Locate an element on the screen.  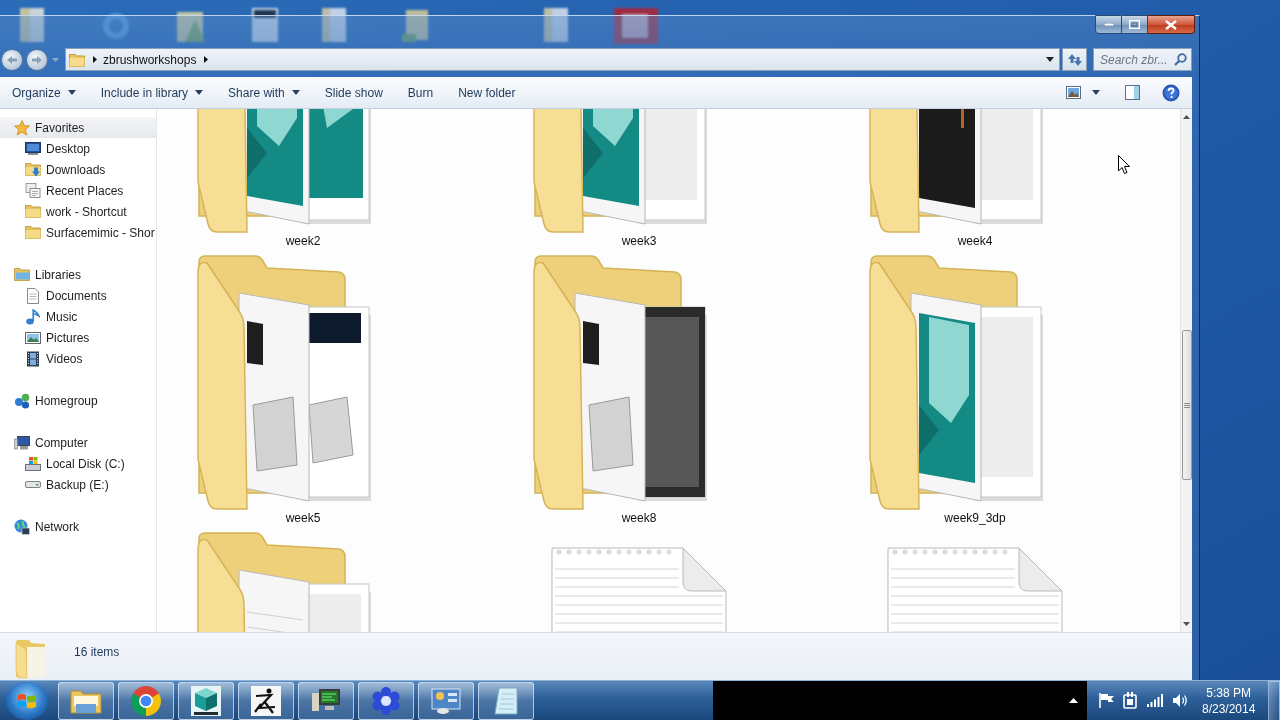
minimize-button is located at coordinates (1108, 24).